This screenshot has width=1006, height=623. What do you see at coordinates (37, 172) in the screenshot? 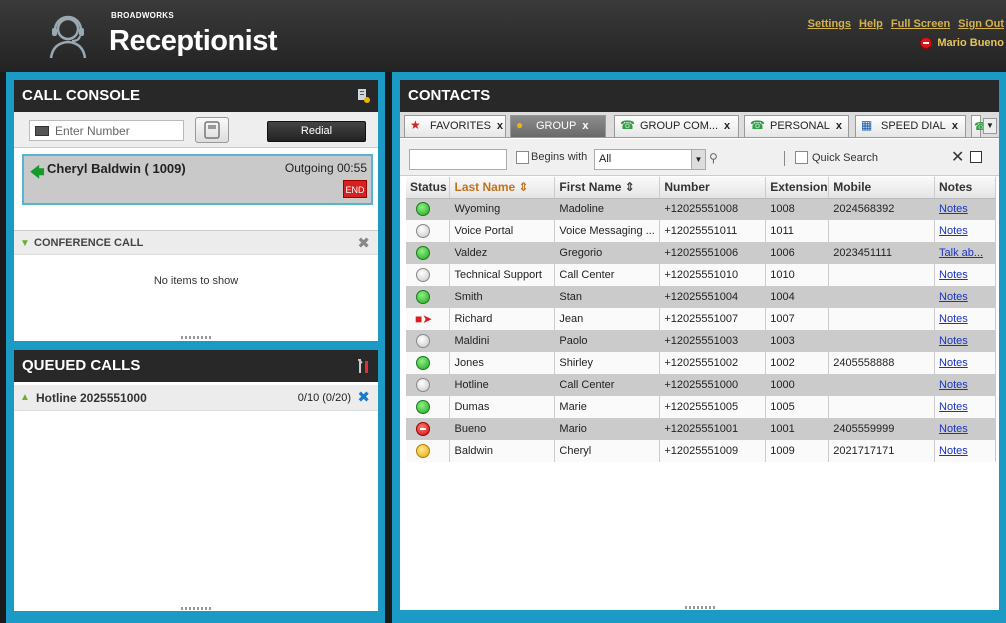
I see `outgoing-arrow-icon: 🡄` at bounding box center [37, 172].